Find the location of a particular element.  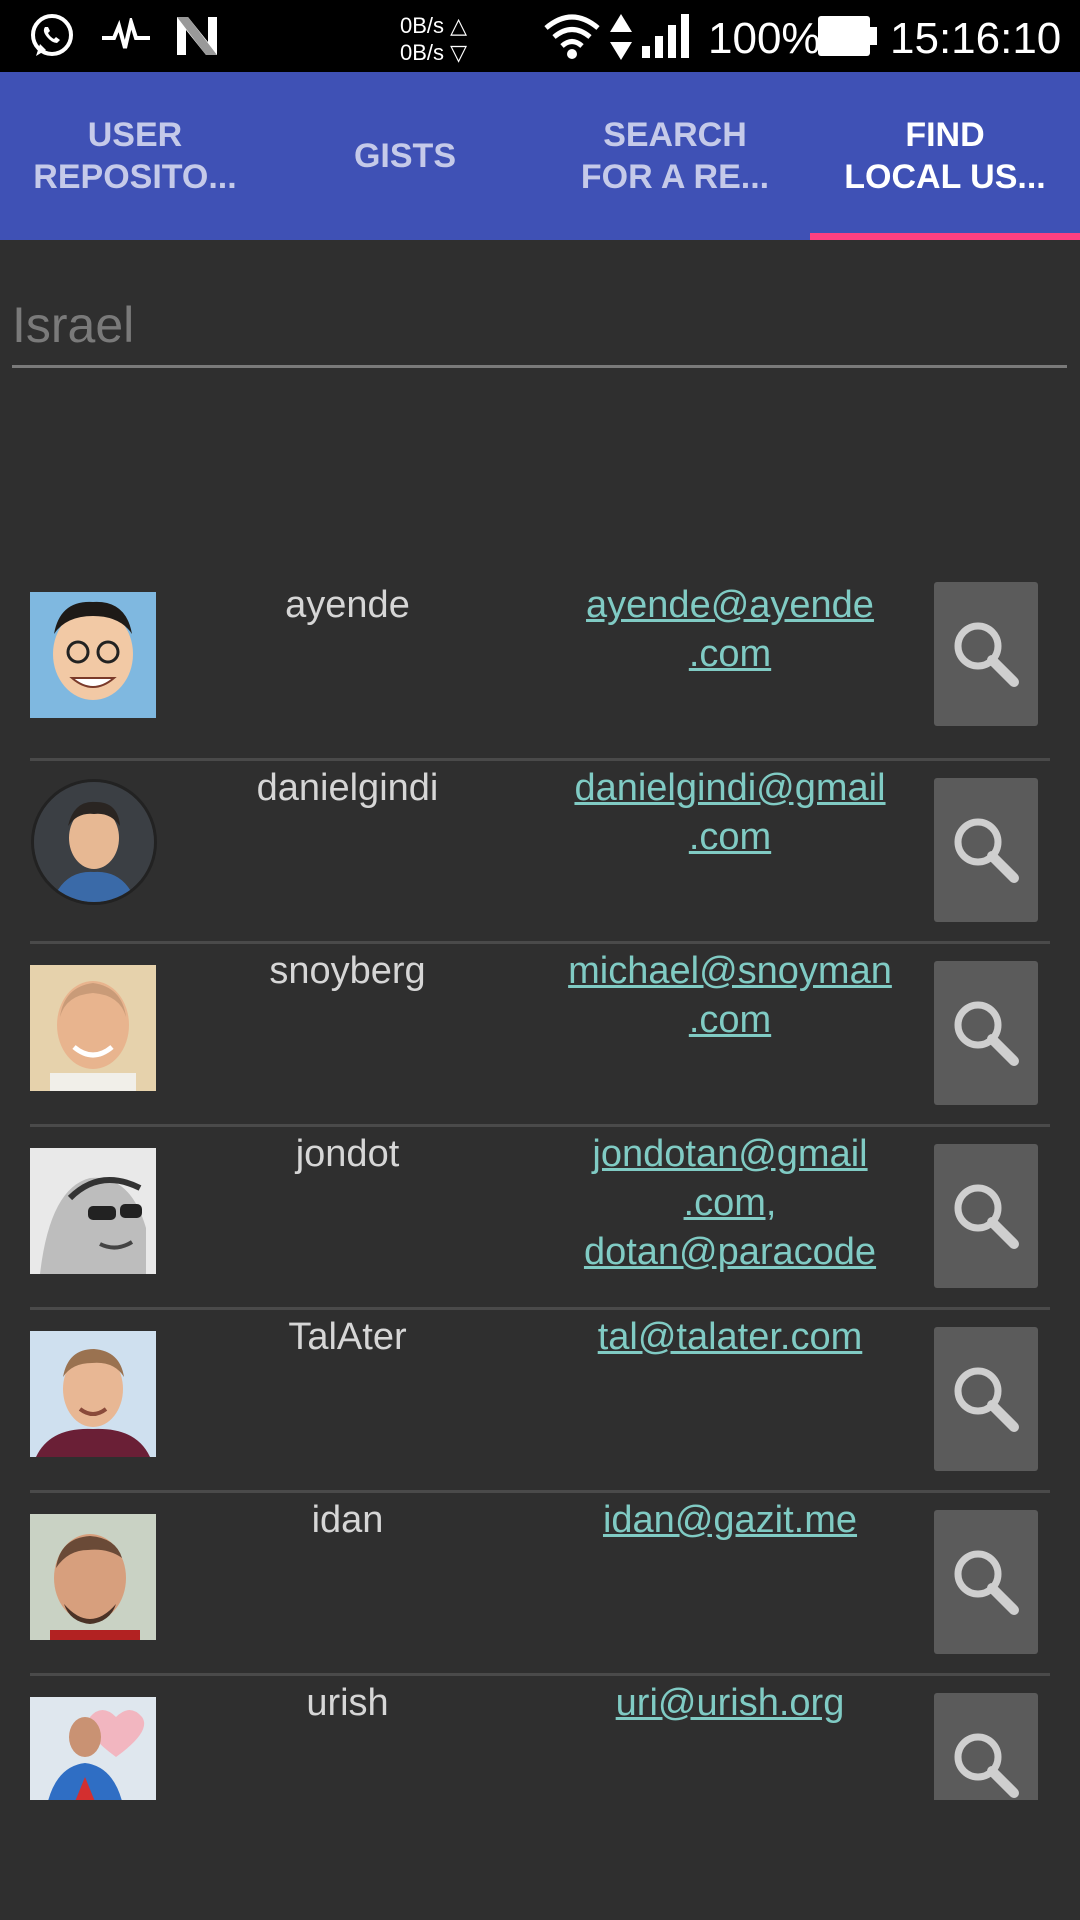

list-item: idan idan@gazit.me is located at coordinates (540, 1581).